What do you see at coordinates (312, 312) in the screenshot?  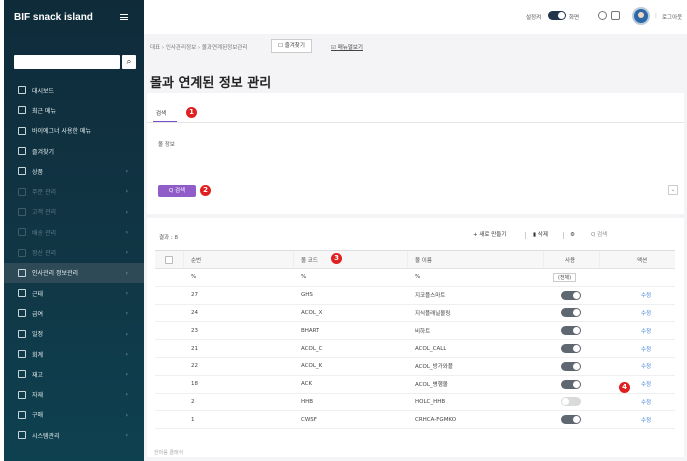 I see `row-mall-code: ACOL_X` at bounding box center [312, 312].